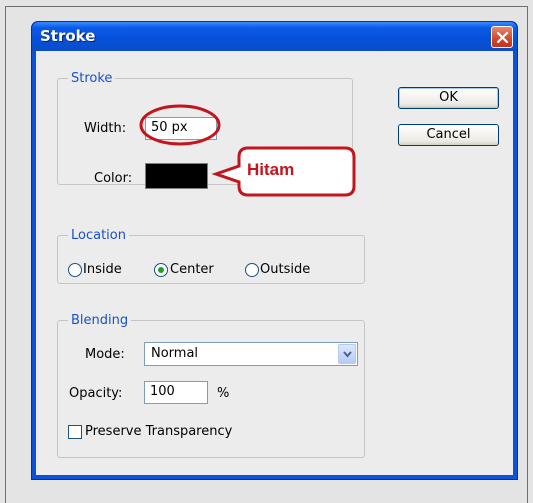 This screenshot has width=533, height=503. I want to click on callout-text: Hitam, so click(271, 169).